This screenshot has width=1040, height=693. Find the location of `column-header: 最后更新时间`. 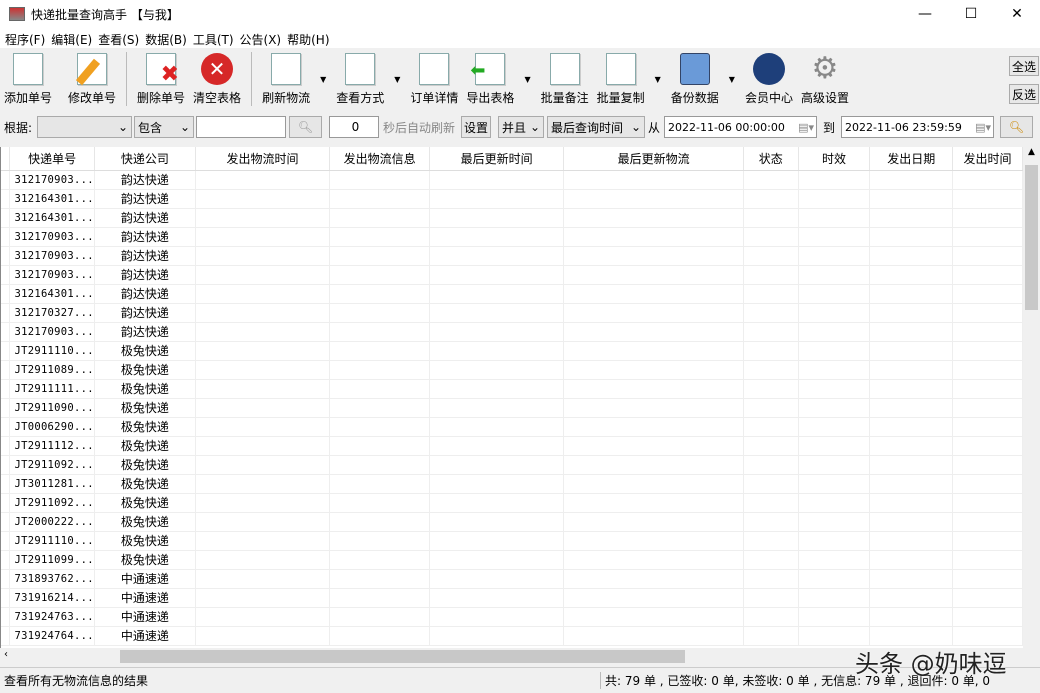

column-header: 最后更新时间 is located at coordinates (497, 159).